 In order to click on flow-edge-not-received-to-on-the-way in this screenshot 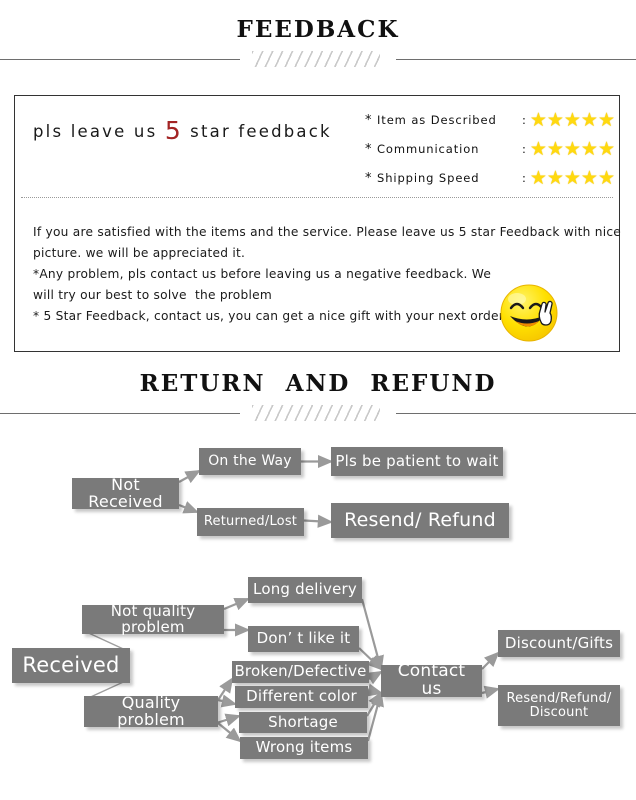, I will do `click(189, 476)`.